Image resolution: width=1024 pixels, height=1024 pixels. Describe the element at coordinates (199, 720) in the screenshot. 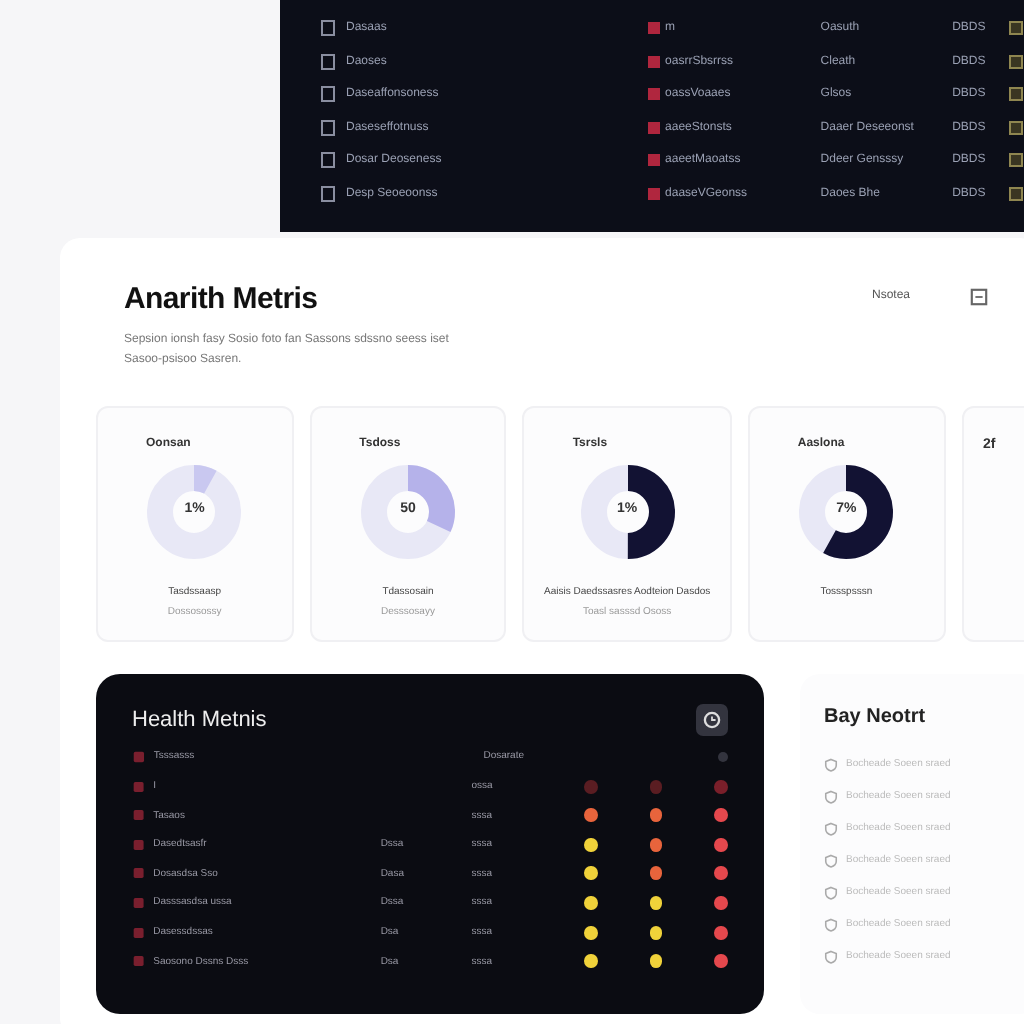

I see `card-title: Health Metnis` at that location.